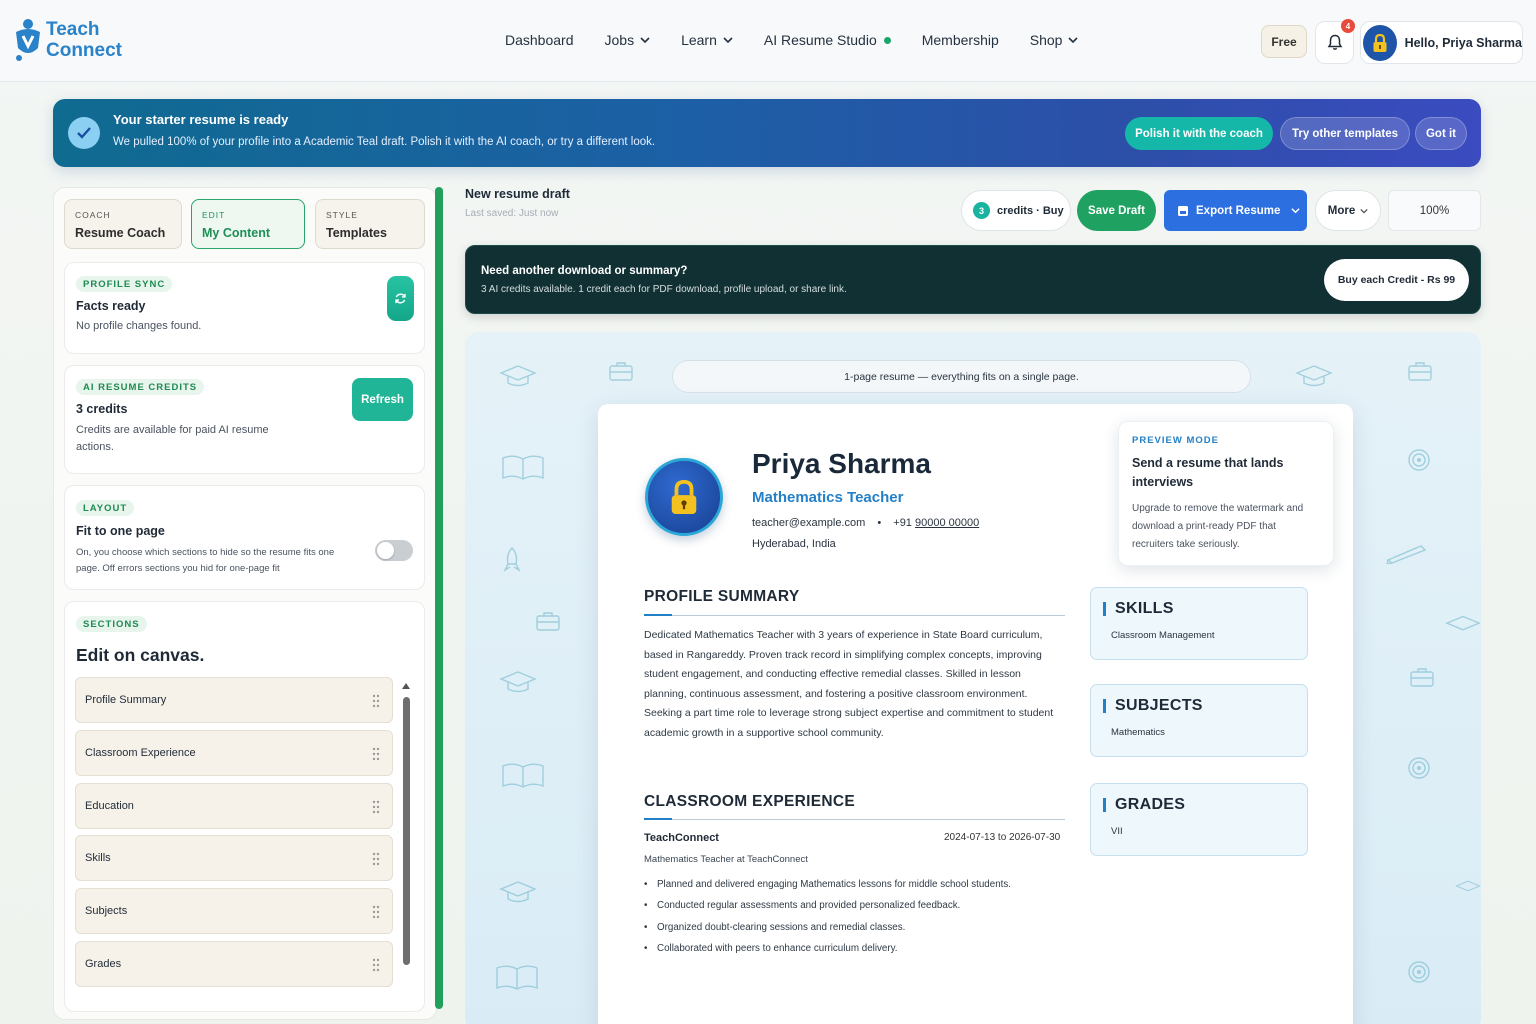 This screenshot has height=1024, width=1536. What do you see at coordinates (394, 550) in the screenshot?
I see `fit-one-page-toggle` at bounding box center [394, 550].